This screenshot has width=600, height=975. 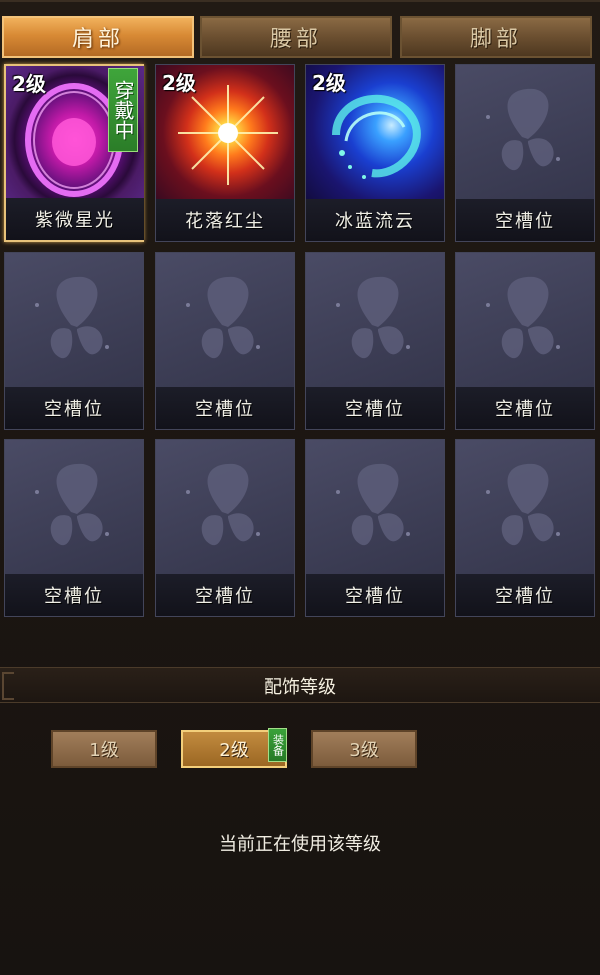 What do you see at coordinates (300, 687) in the screenshot?
I see `section-title: 配饰等级` at bounding box center [300, 687].